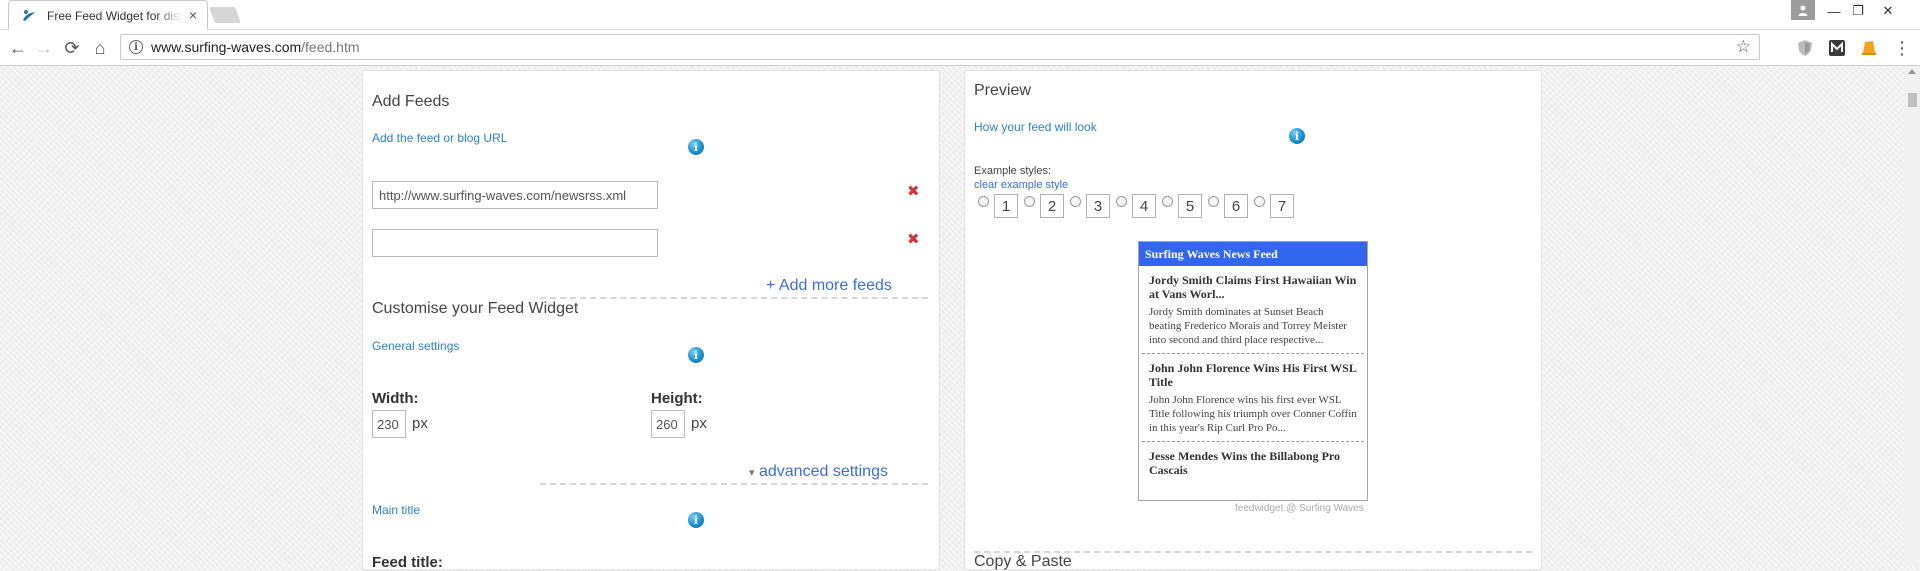  What do you see at coordinates (1837, 48) in the screenshot?
I see `m-extension-icon` at bounding box center [1837, 48].